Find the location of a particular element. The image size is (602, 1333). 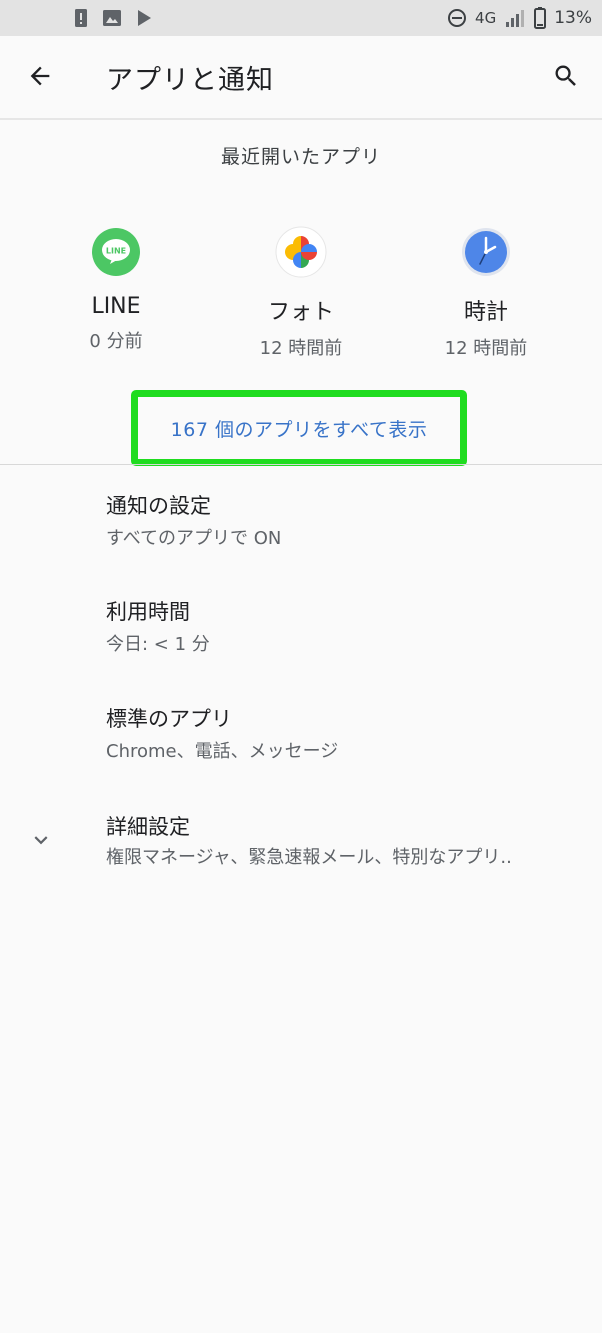

pref-summary: すべてのアプリで ON is located at coordinates (194, 538).